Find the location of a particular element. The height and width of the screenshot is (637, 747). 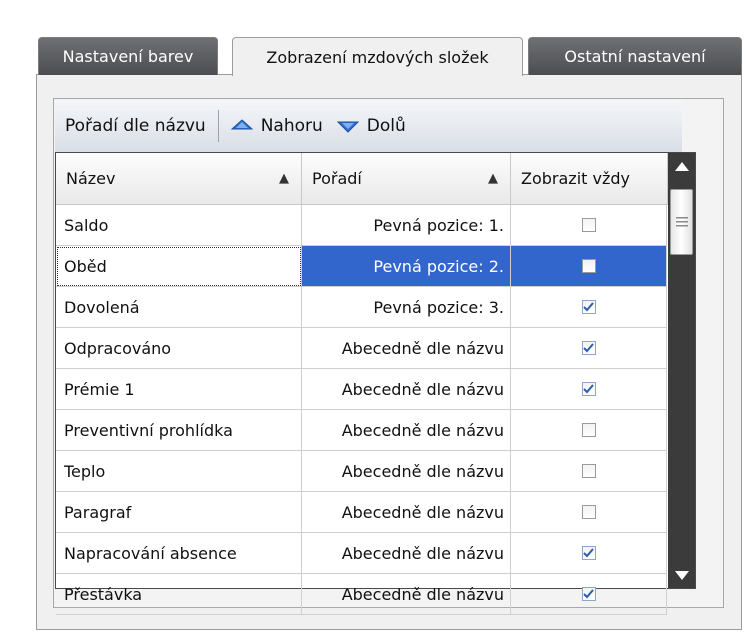

move-up-label: Nahoru is located at coordinates (291, 126).